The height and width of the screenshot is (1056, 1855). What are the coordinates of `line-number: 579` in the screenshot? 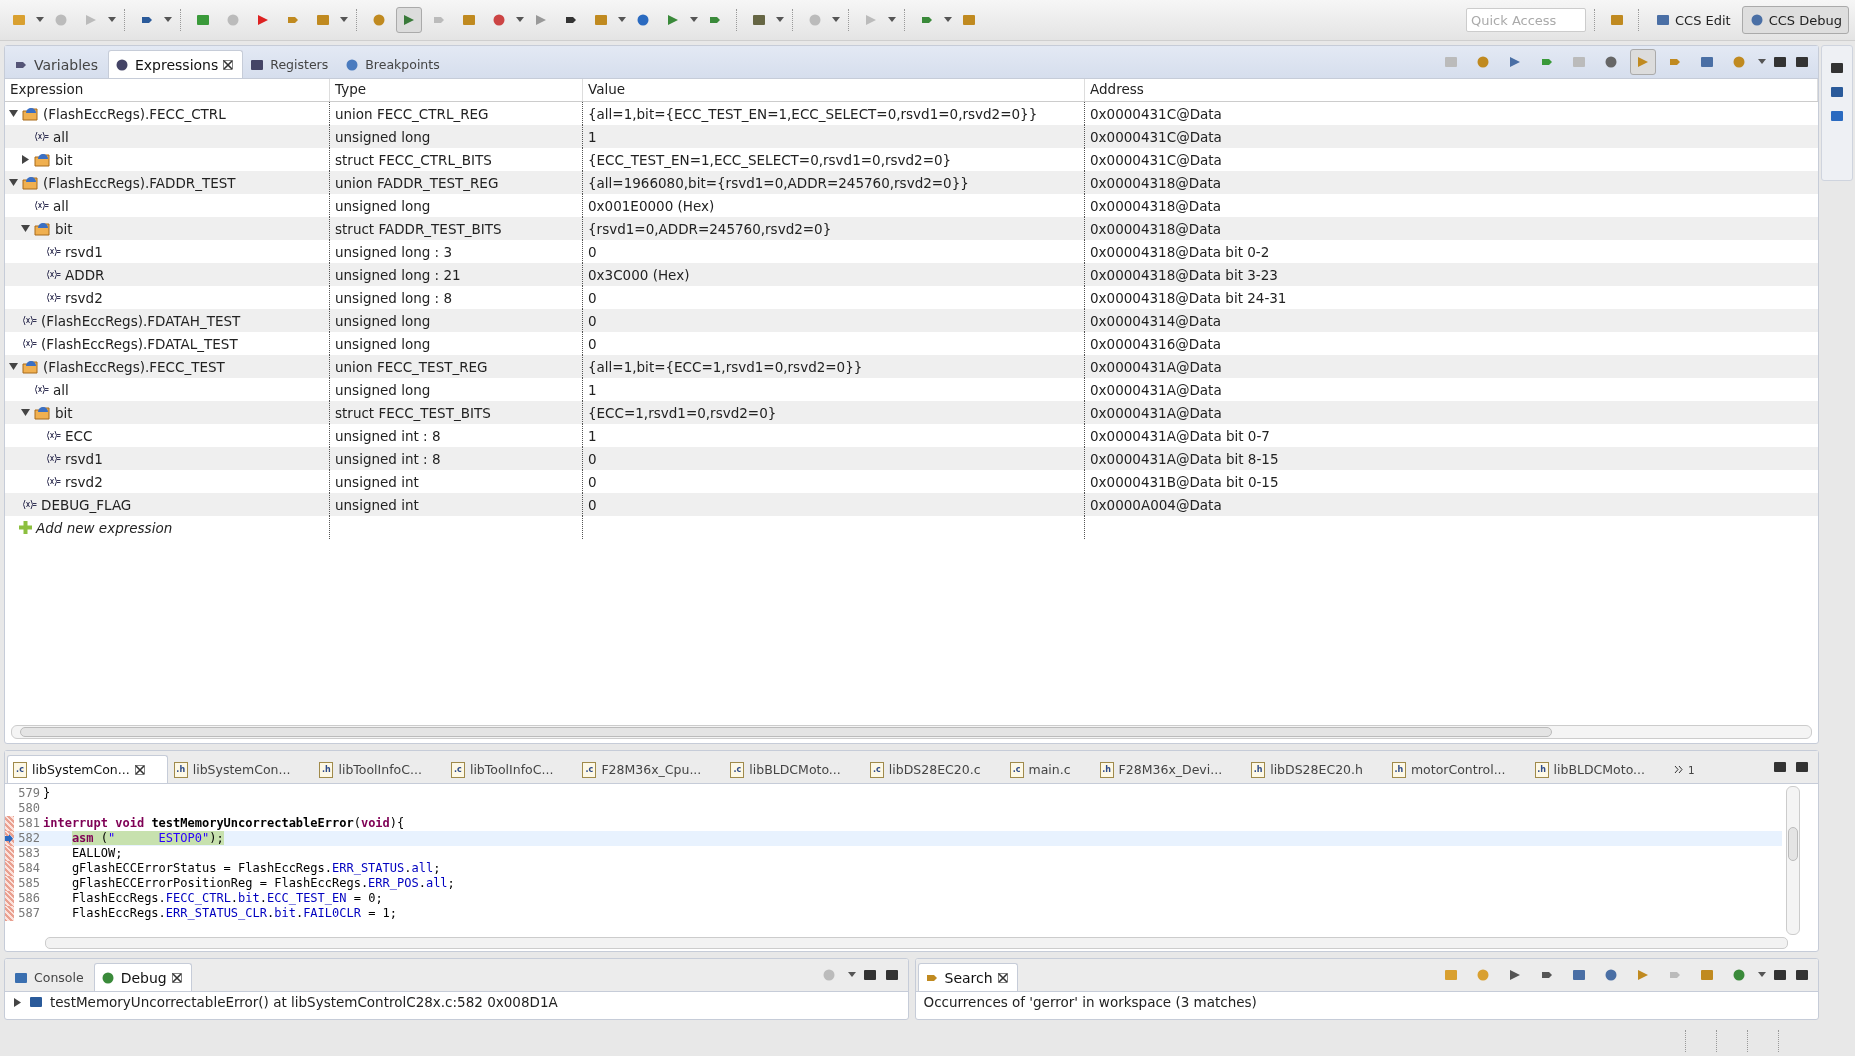 It's located at (29, 793).